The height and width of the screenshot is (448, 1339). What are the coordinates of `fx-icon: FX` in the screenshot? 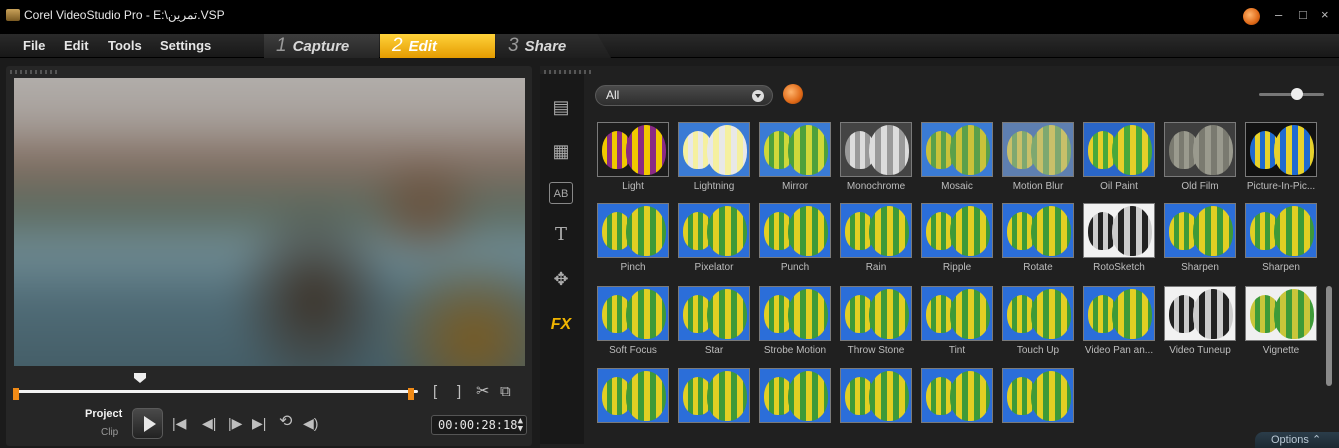 It's located at (561, 325).